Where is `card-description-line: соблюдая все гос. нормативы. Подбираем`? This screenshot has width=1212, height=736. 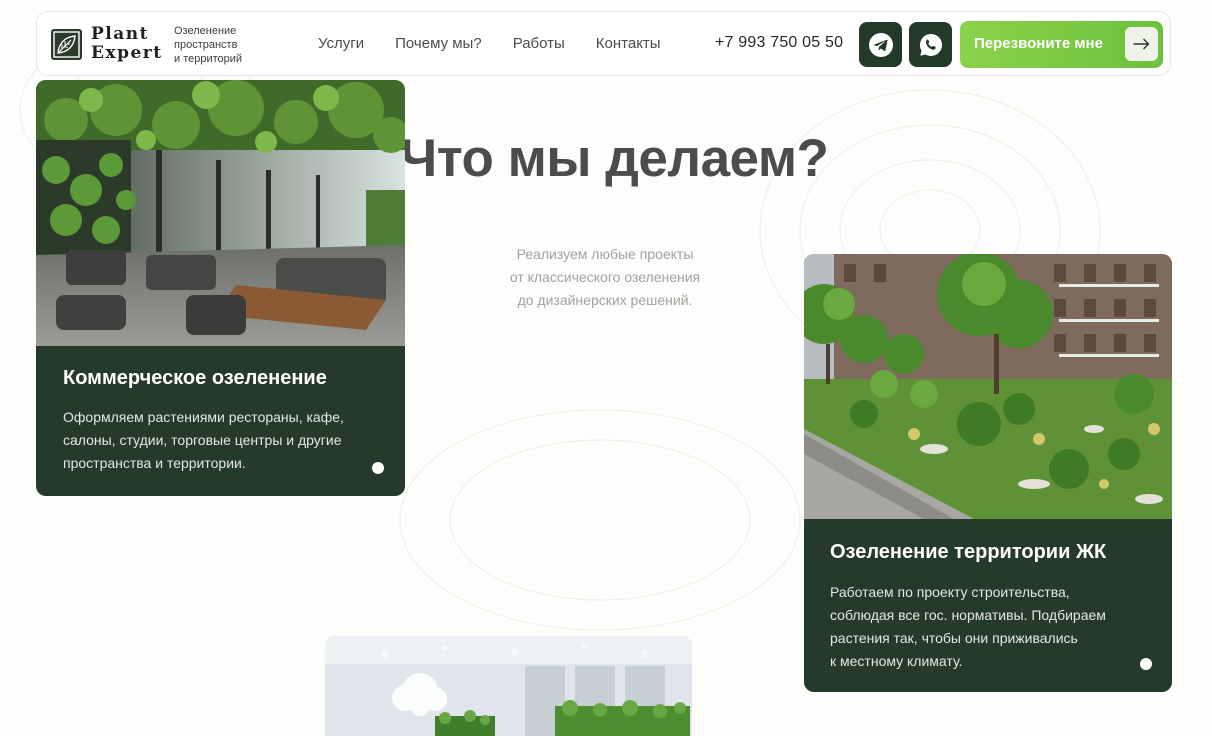 card-description-line: соблюдая все гос. нормативы. Подбираем is located at coordinates (968, 615).